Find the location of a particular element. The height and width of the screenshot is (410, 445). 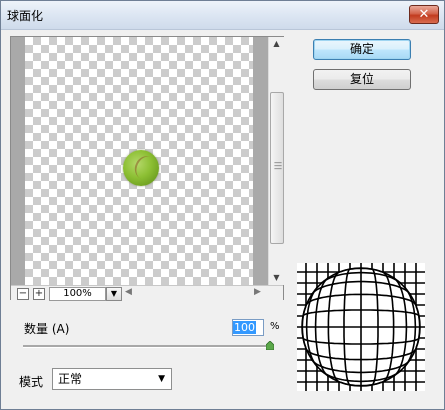

close-button: ✕ is located at coordinates (424, 14).